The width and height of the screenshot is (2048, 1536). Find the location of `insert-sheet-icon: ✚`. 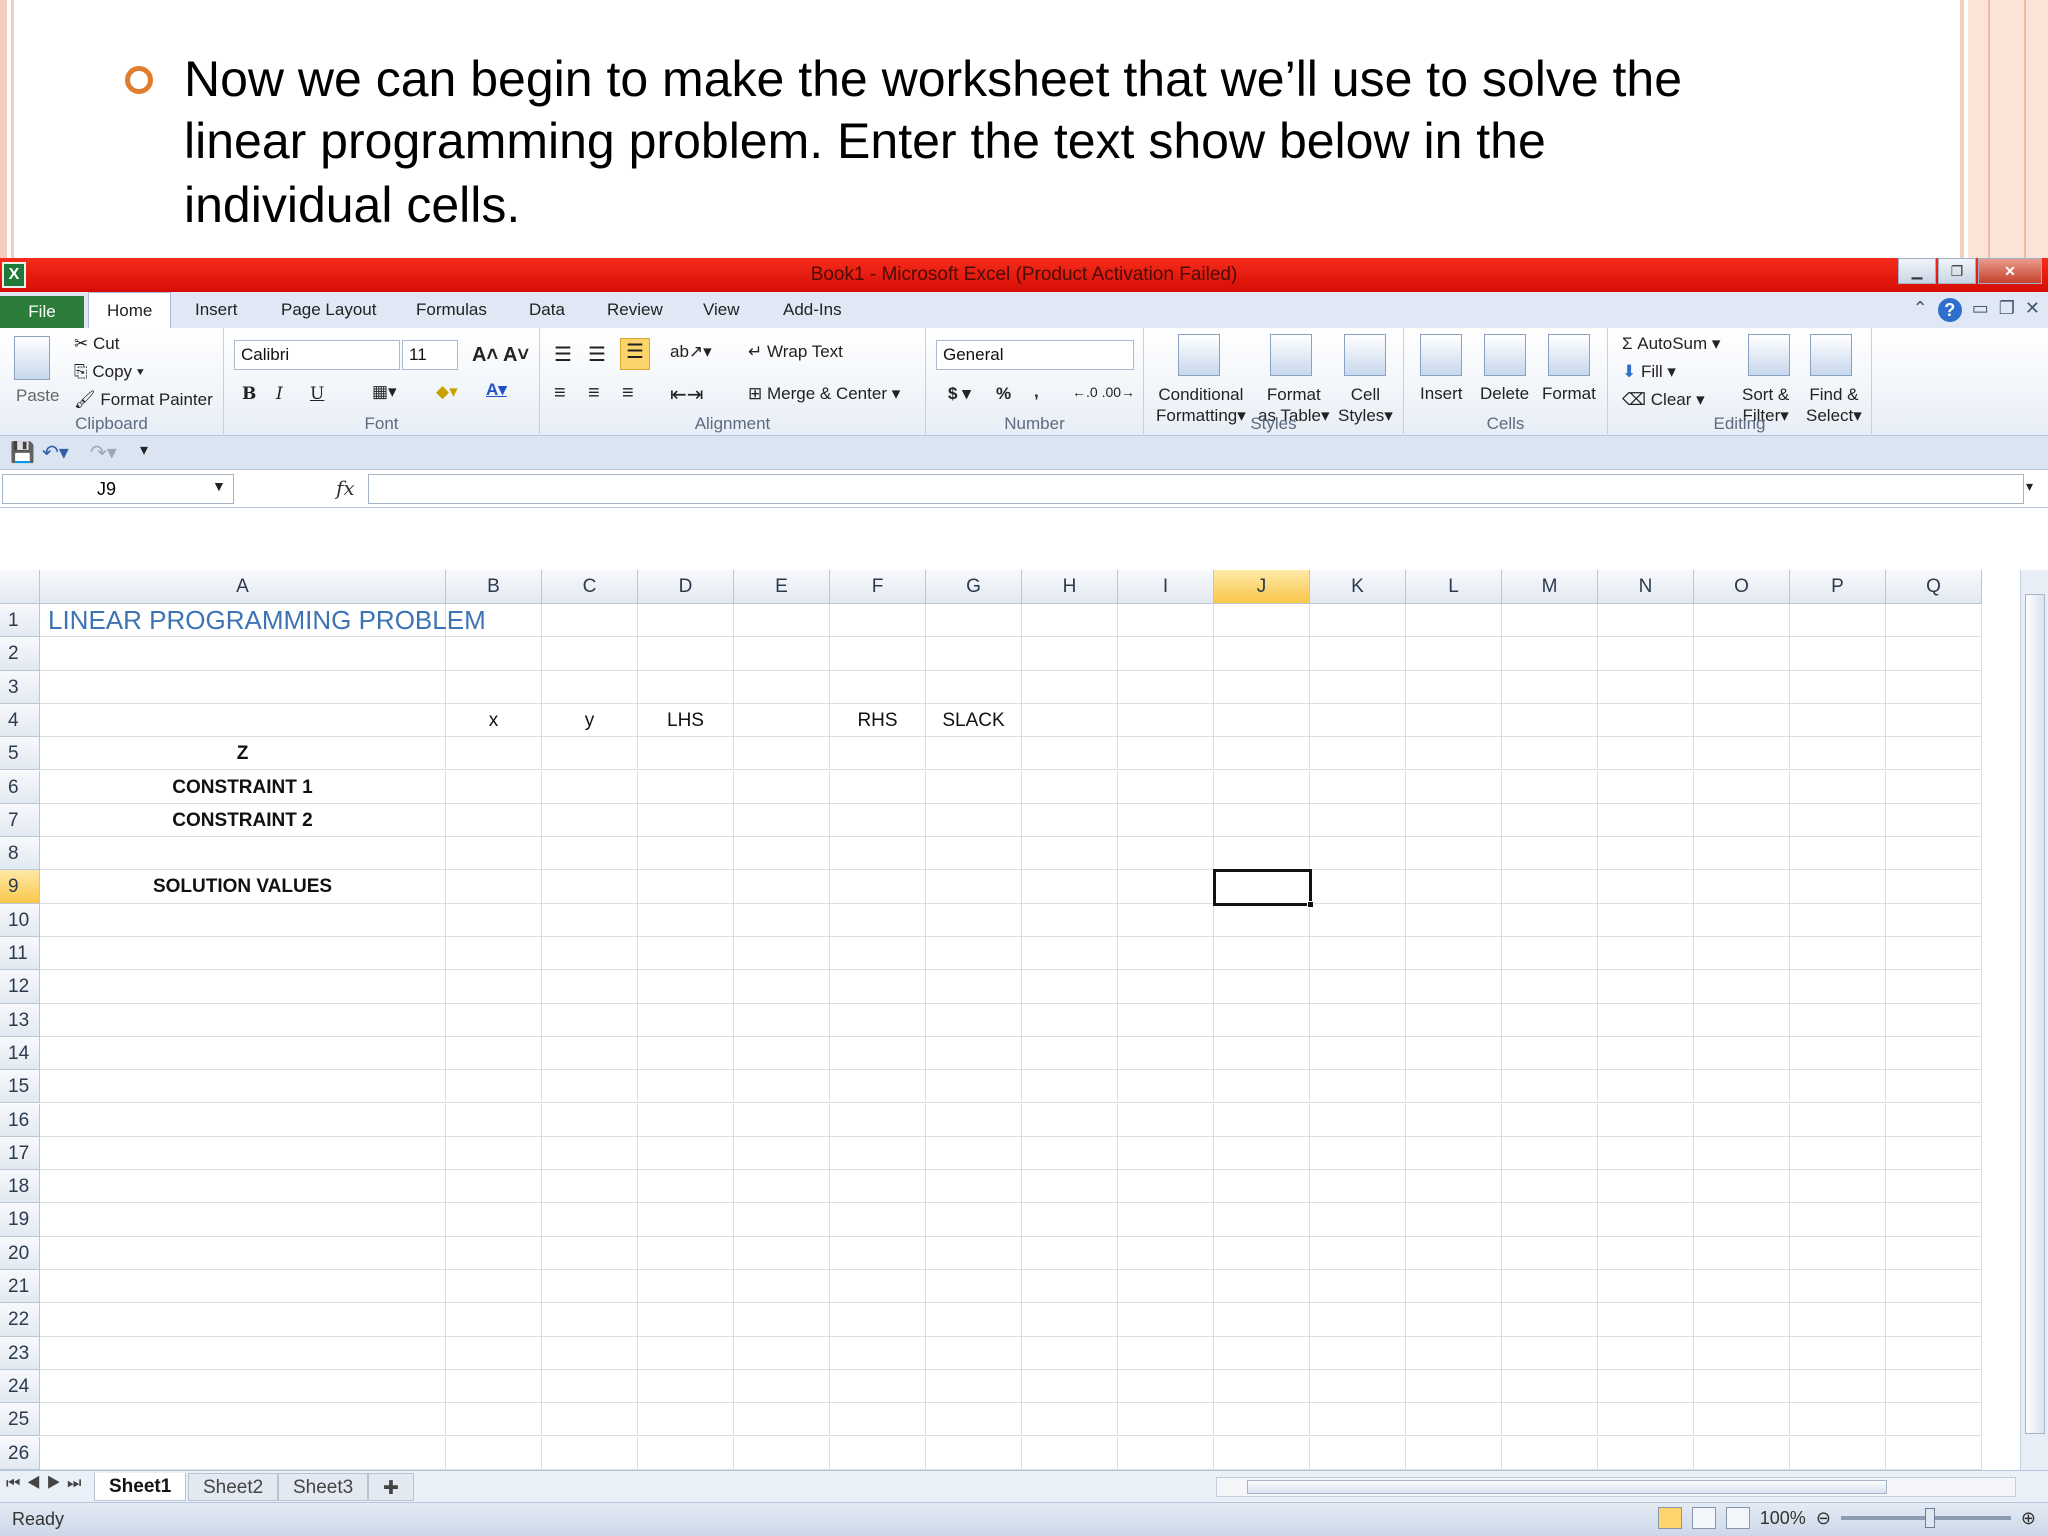

insert-sheet-icon: ✚ is located at coordinates (391, 1487).